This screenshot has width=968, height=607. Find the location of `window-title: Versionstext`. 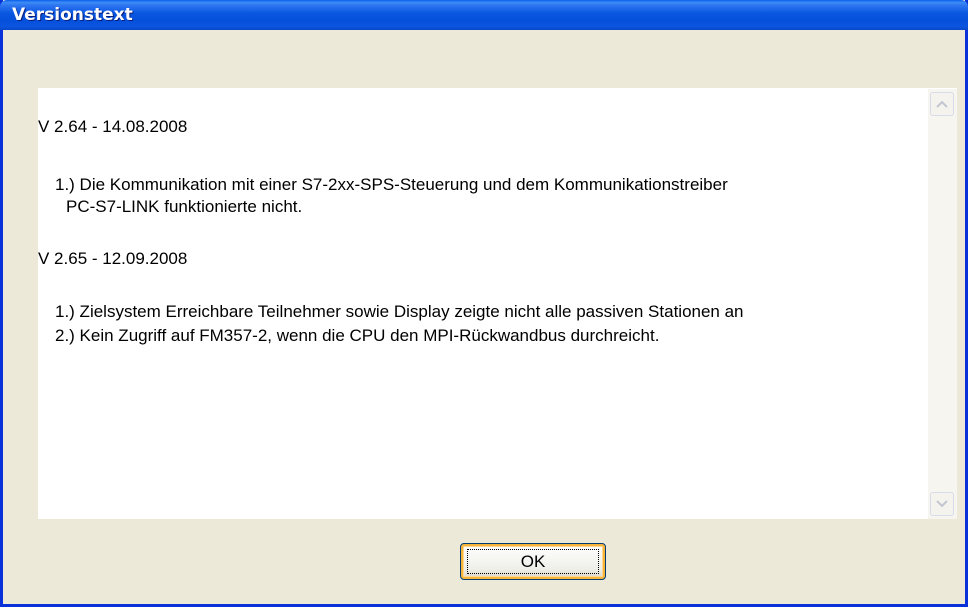

window-title: Versionstext is located at coordinates (72, 15).